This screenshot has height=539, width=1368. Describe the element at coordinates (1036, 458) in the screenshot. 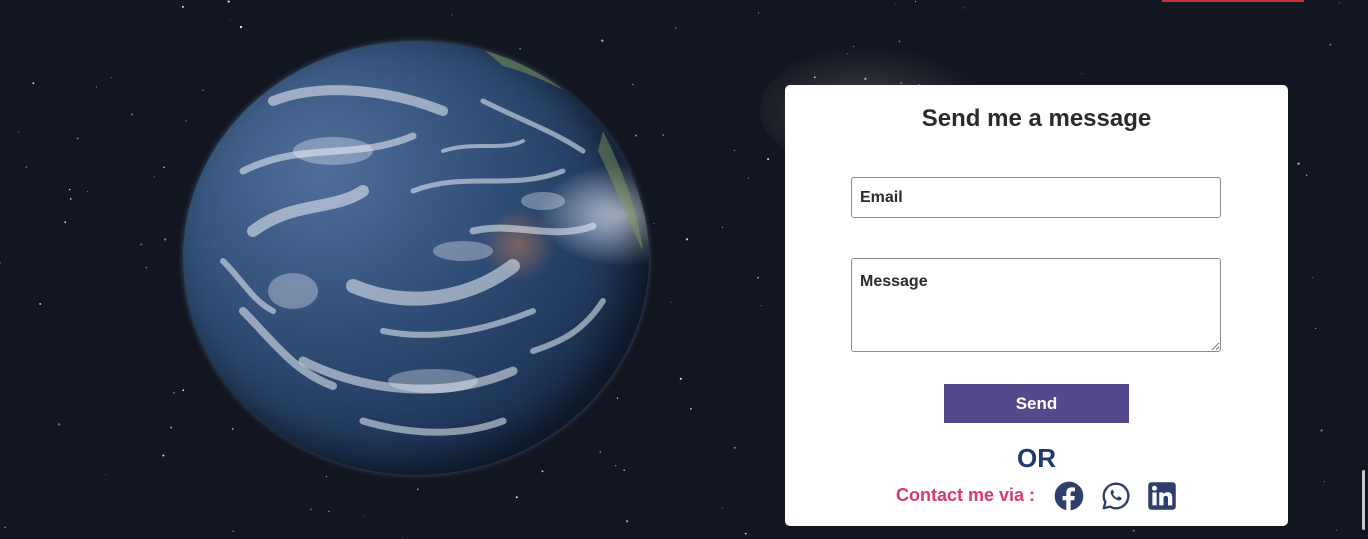

I see `or-divider-text: OR` at that location.